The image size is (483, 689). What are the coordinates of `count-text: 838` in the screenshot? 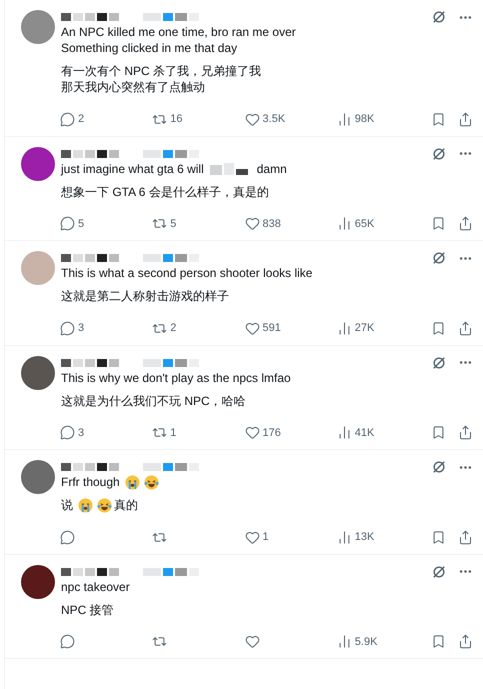 It's located at (271, 224).